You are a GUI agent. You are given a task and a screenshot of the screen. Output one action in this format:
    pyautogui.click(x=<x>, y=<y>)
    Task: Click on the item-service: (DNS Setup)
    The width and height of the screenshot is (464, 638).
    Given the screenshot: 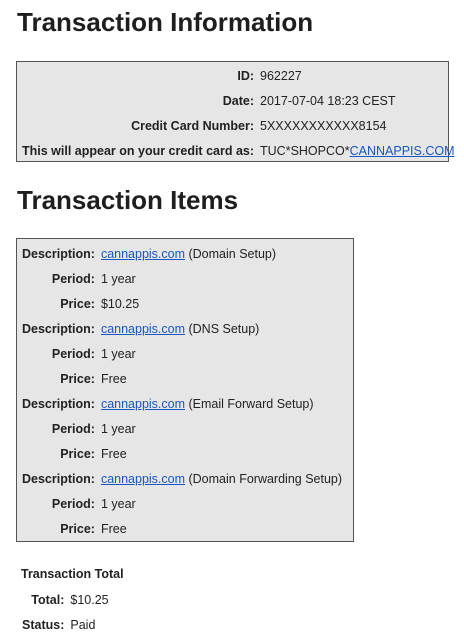 What is the action you would take?
    pyautogui.click(x=222, y=328)
    